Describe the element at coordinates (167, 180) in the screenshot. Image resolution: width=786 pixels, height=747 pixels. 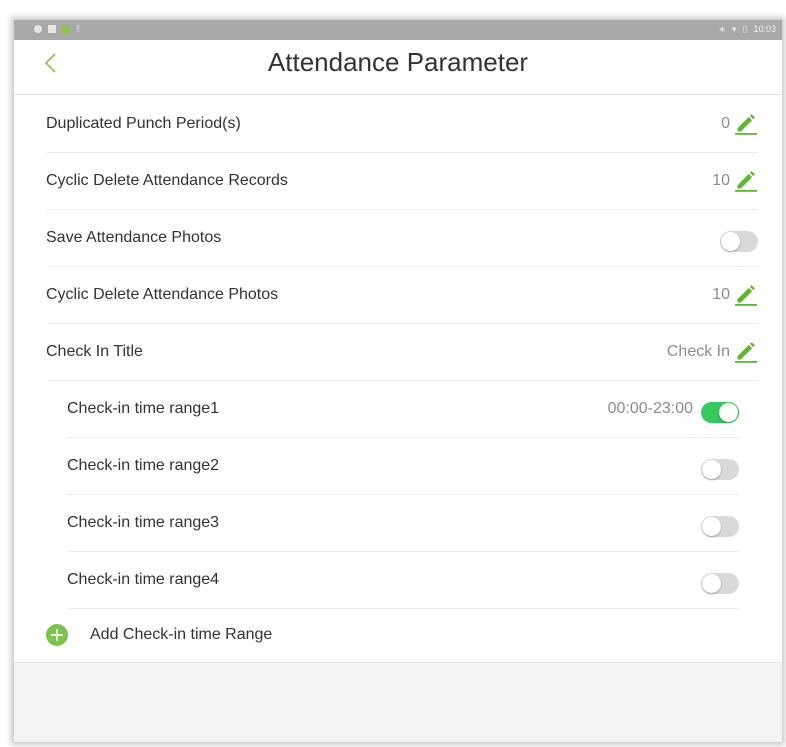
I see `setting-label: Cyclic Delete Attendance Records` at that location.